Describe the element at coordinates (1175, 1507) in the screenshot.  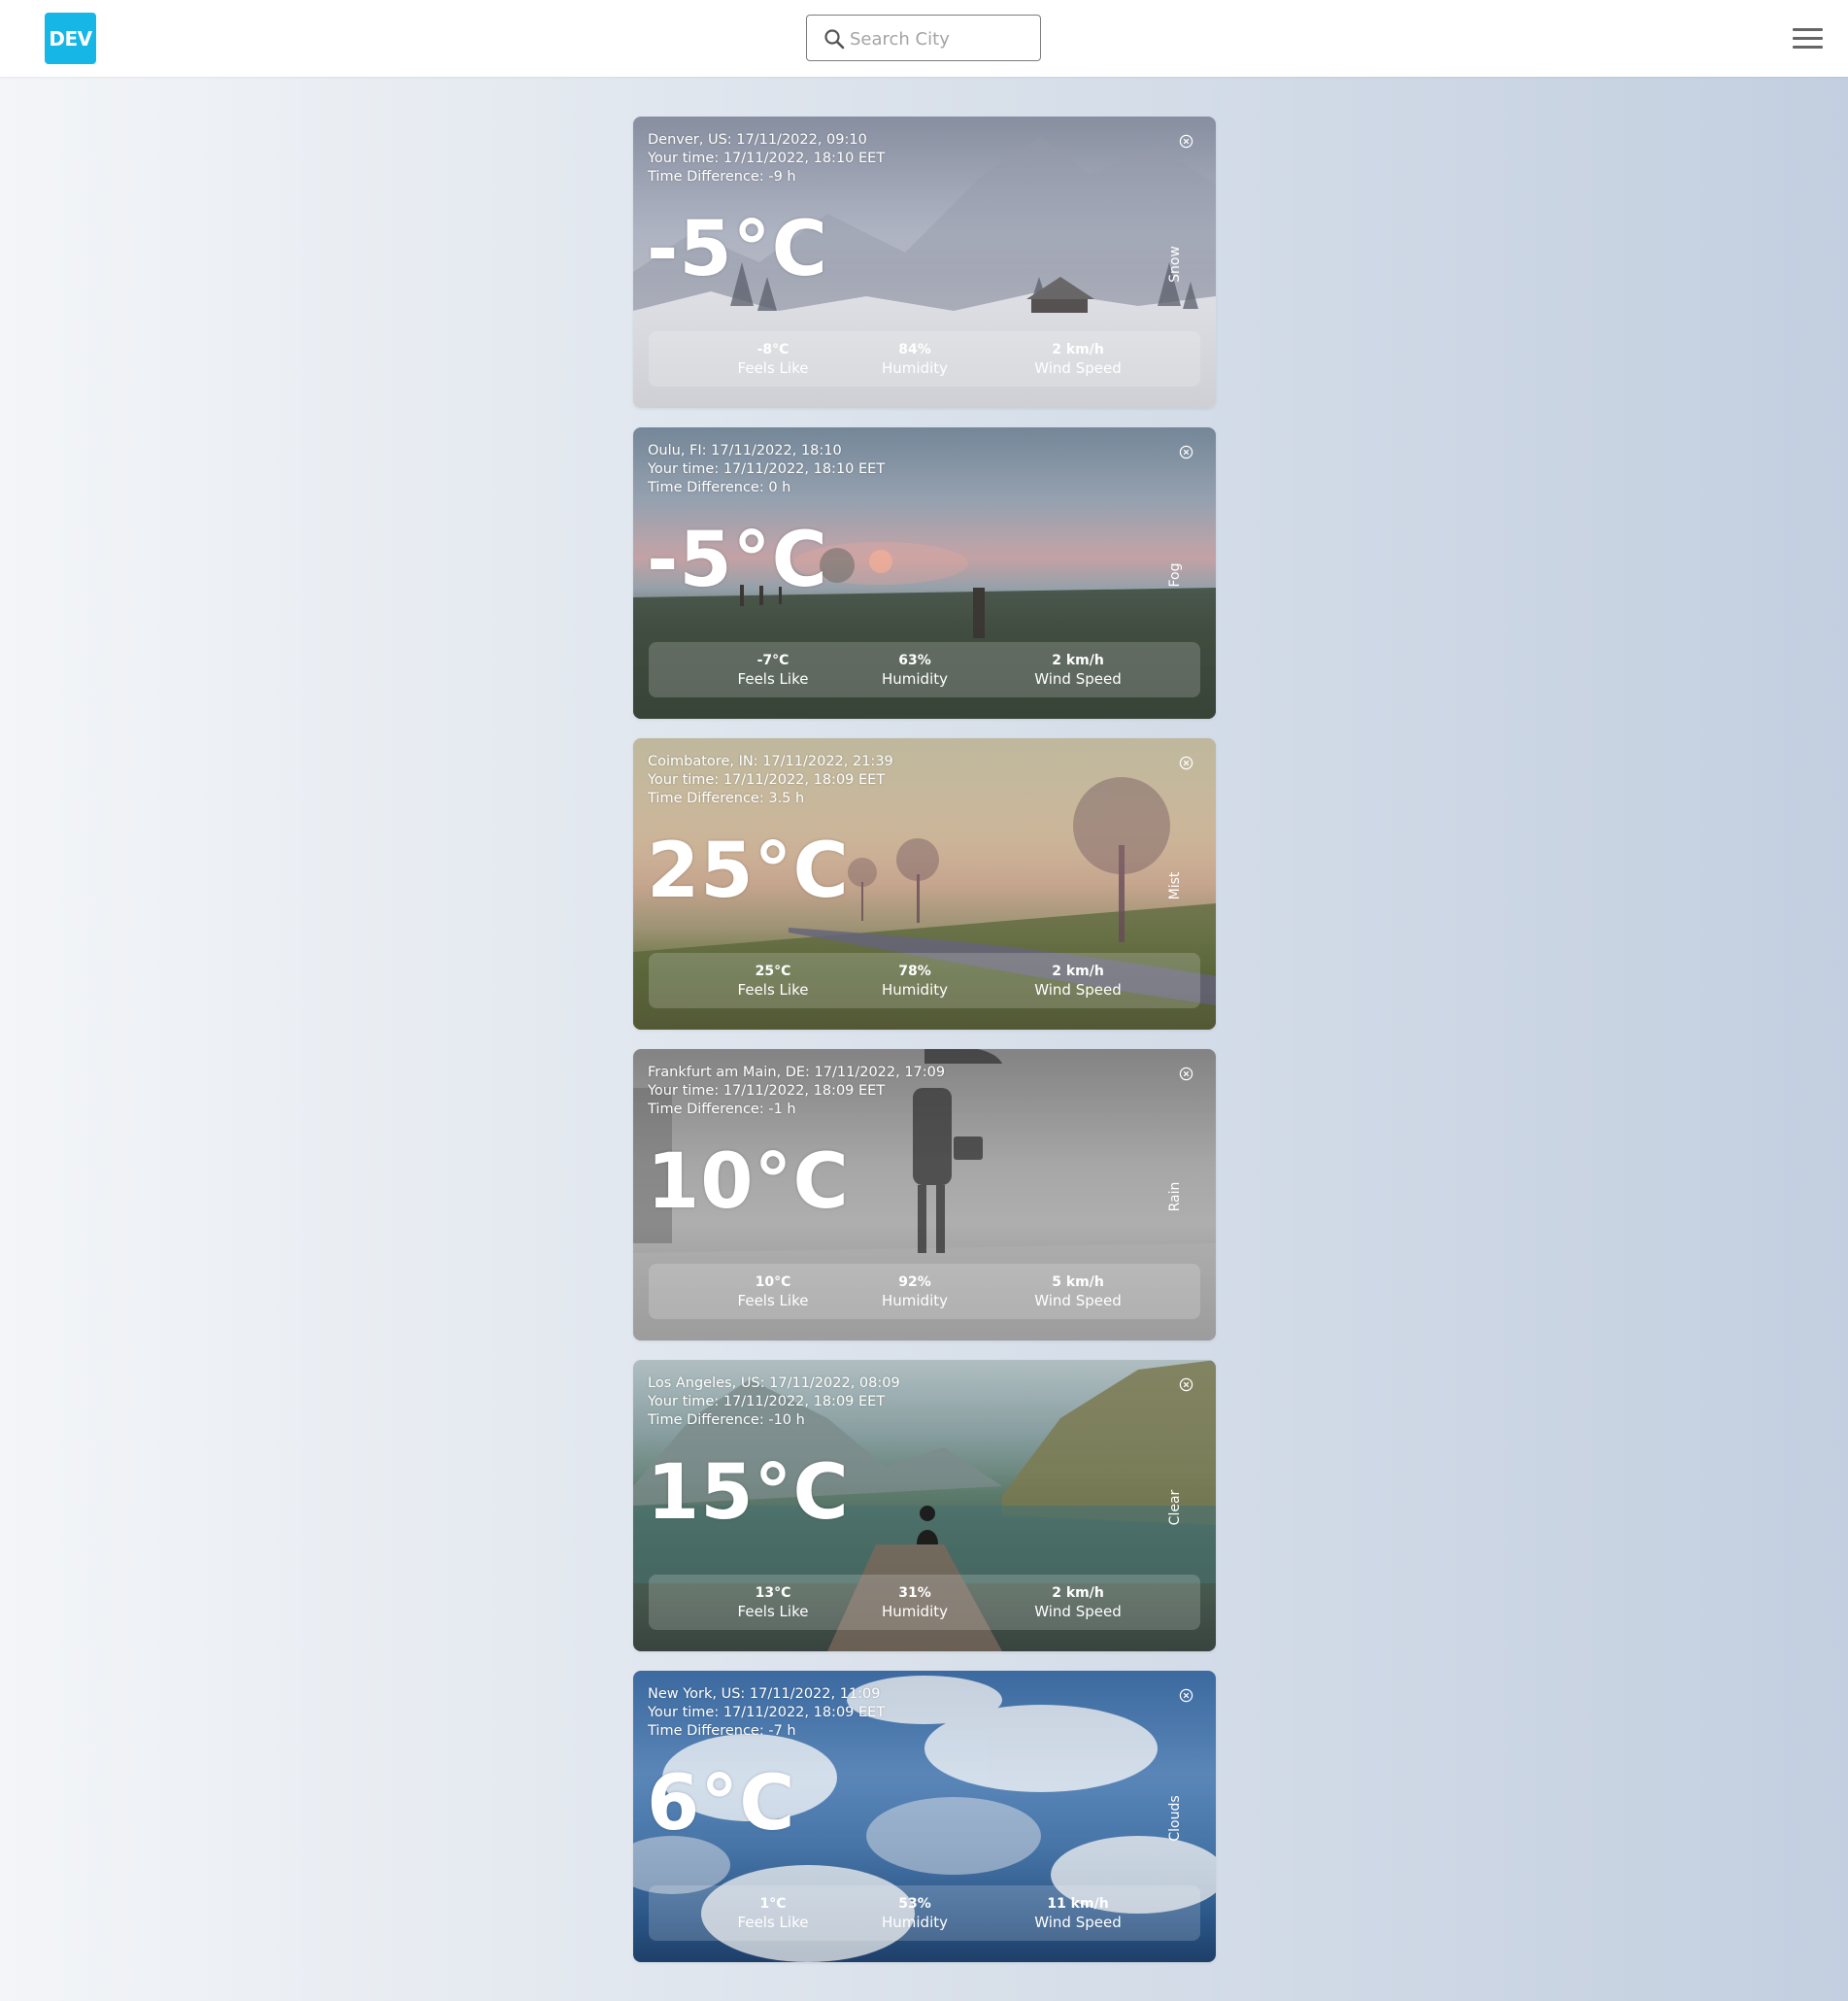
I see `weather-condition: Clear` at that location.